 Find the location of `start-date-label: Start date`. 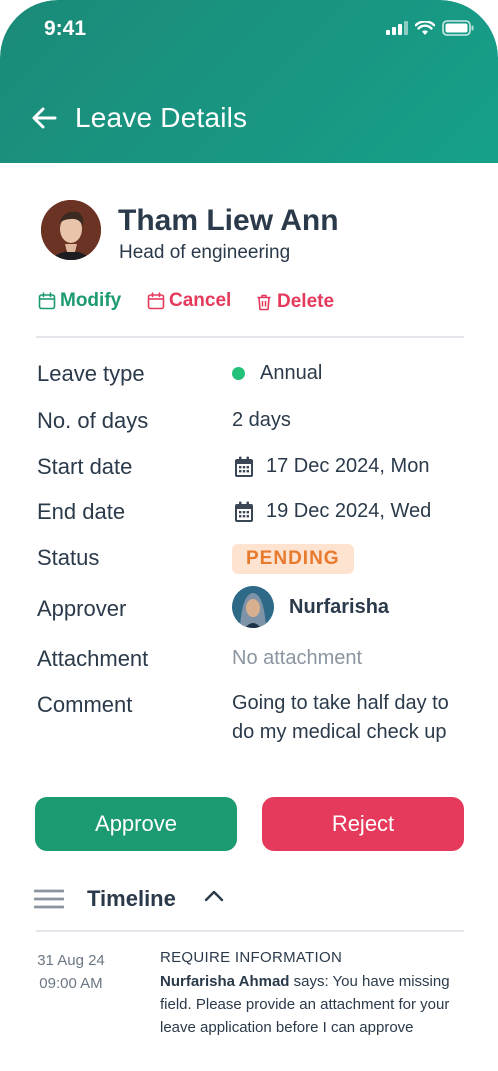

start-date-label: Start date is located at coordinates (85, 466).